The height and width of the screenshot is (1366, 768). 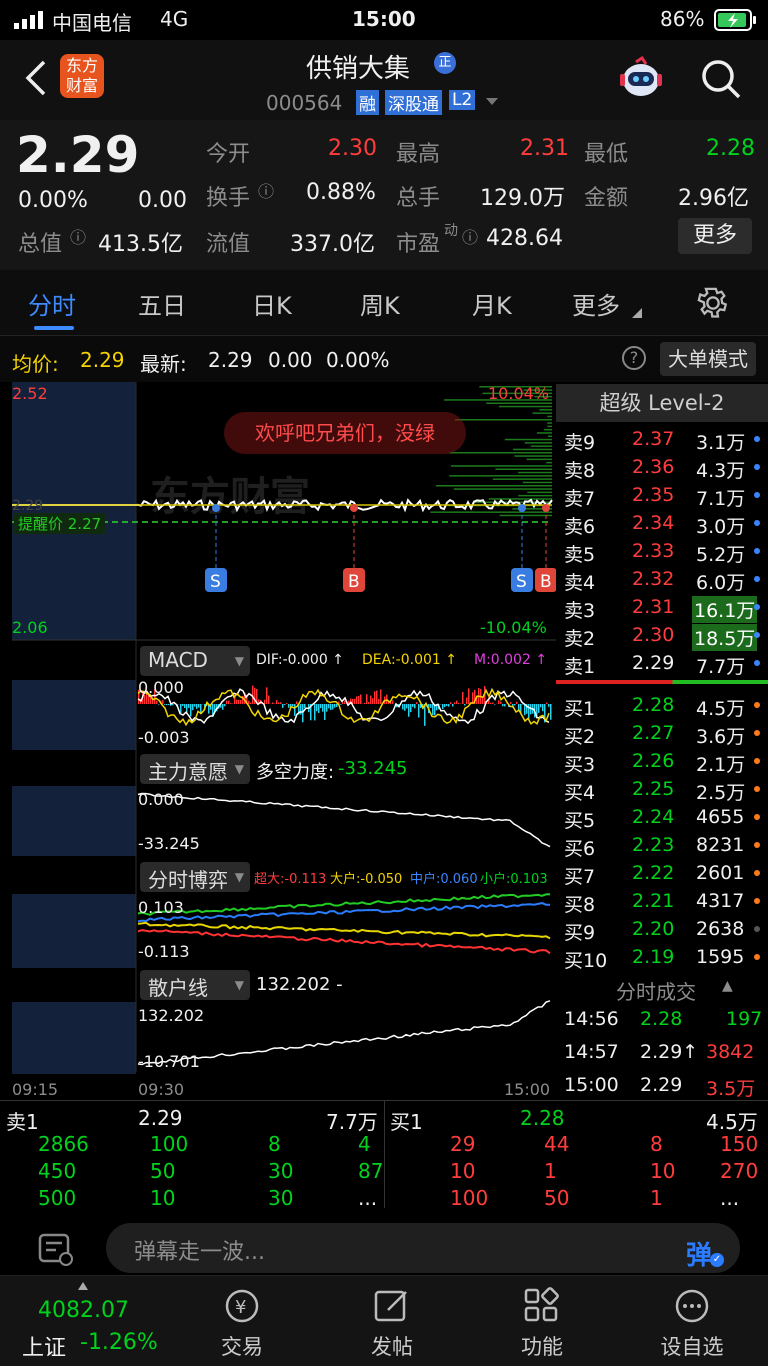 I want to click on level2-title: 超级 Level-2, so click(x=662, y=403).